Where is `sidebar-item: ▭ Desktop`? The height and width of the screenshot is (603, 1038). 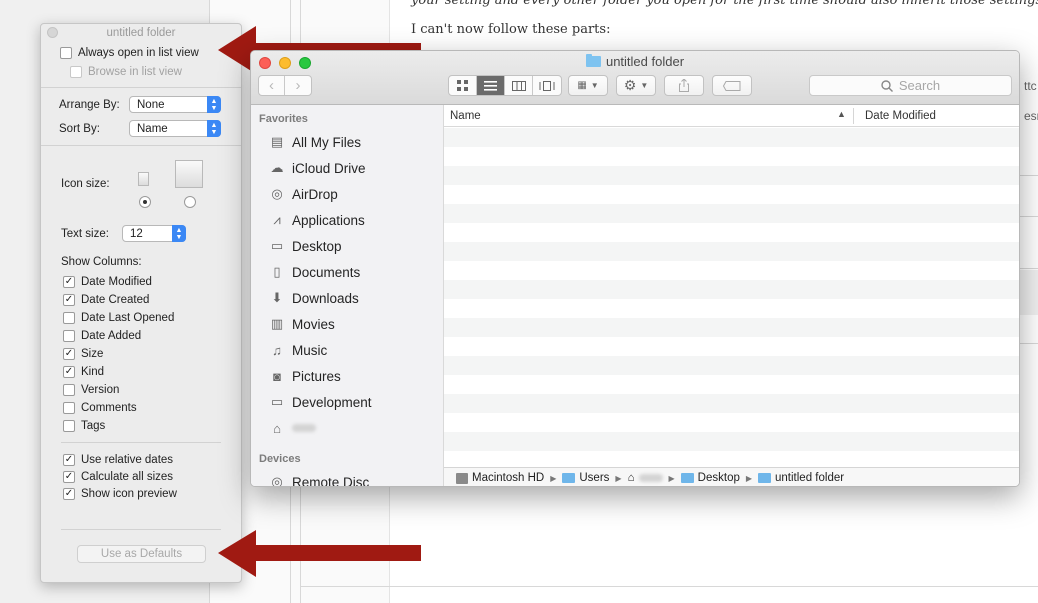
sidebar-item: ▭ Desktop is located at coordinates (305, 246).